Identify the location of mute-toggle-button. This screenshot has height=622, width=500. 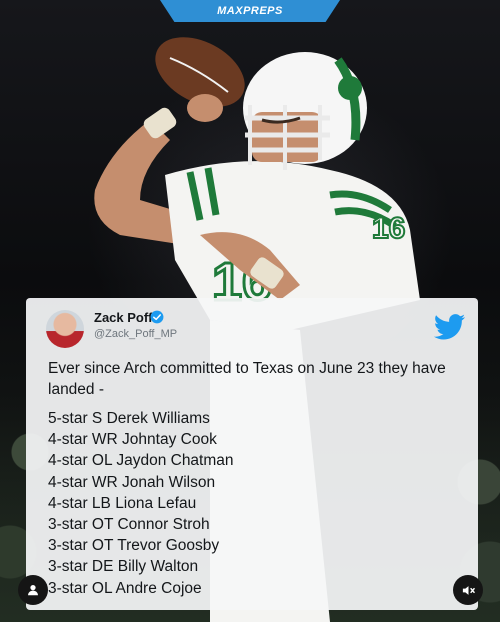
(468, 590).